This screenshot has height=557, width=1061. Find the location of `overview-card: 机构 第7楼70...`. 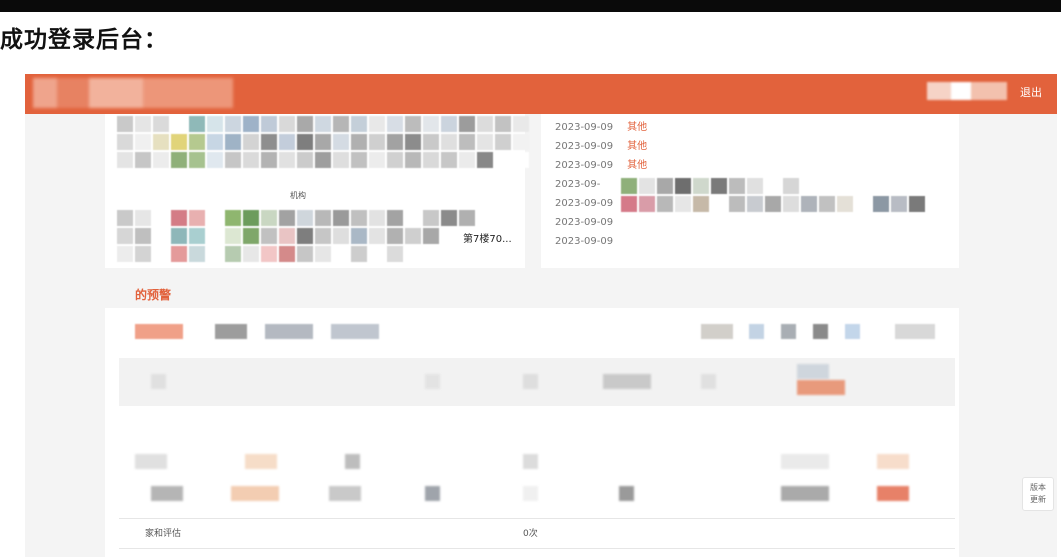

overview-card: 机构 第7楼70... is located at coordinates (317, 191).